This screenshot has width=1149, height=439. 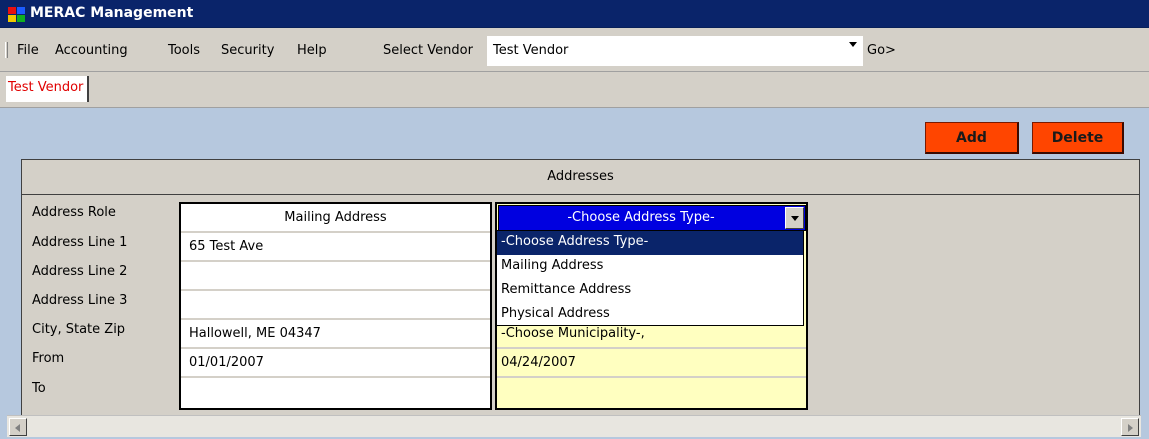 I want to click on arrow-left-icon, so click(x=17, y=428).